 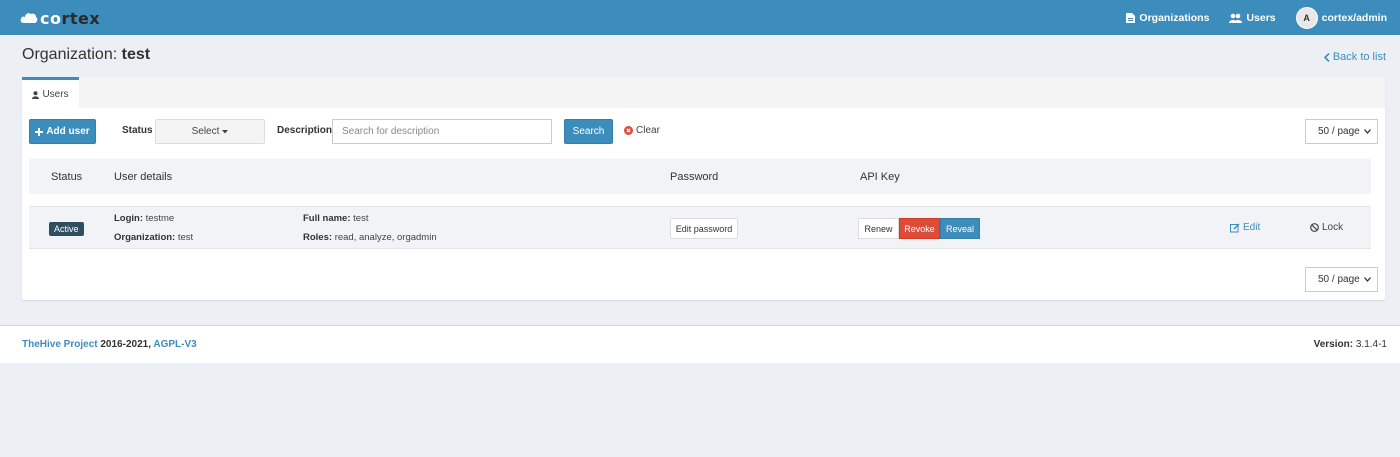 What do you see at coordinates (1245, 227) in the screenshot?
I see `edit-user-link: Edit` at bounding box center [1245, 227].